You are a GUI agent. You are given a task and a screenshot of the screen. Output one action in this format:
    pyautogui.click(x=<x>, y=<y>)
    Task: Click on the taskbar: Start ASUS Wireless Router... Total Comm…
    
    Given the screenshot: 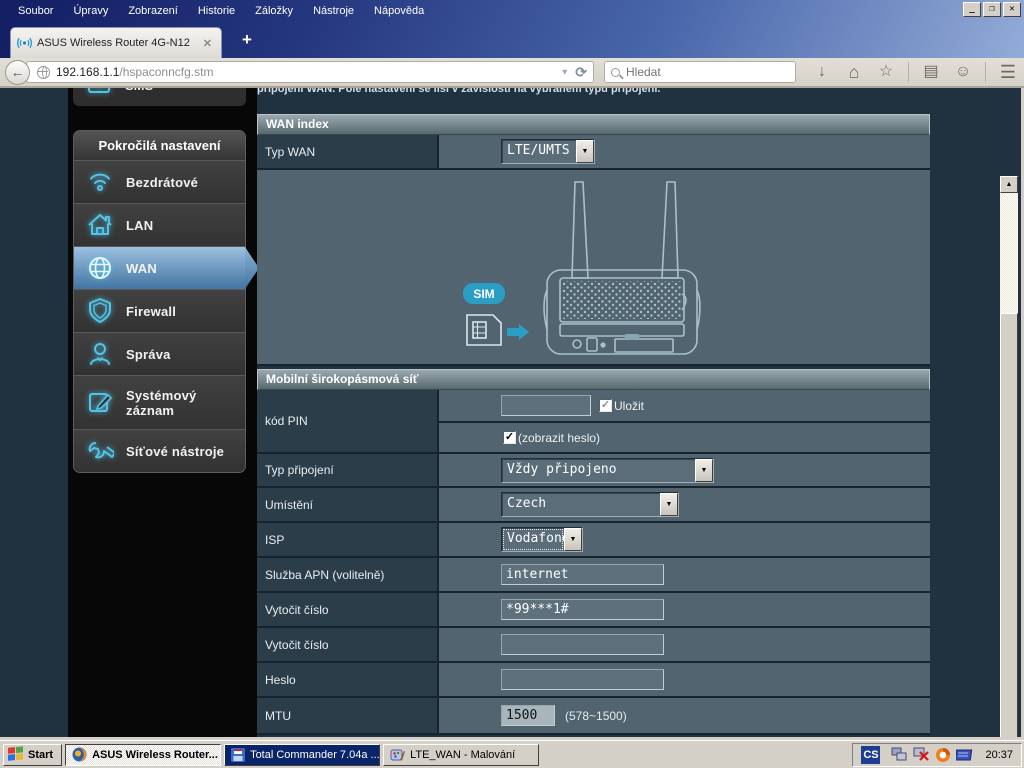 What is the action you would take?
    pyautogui.click(x=512, y=754)
    